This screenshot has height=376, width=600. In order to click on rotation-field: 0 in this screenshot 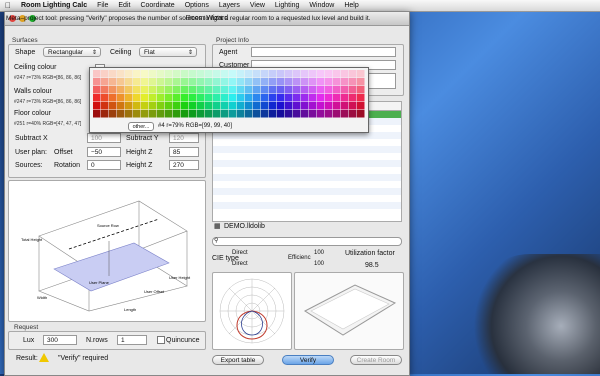, I will do `click(104, 165)`.